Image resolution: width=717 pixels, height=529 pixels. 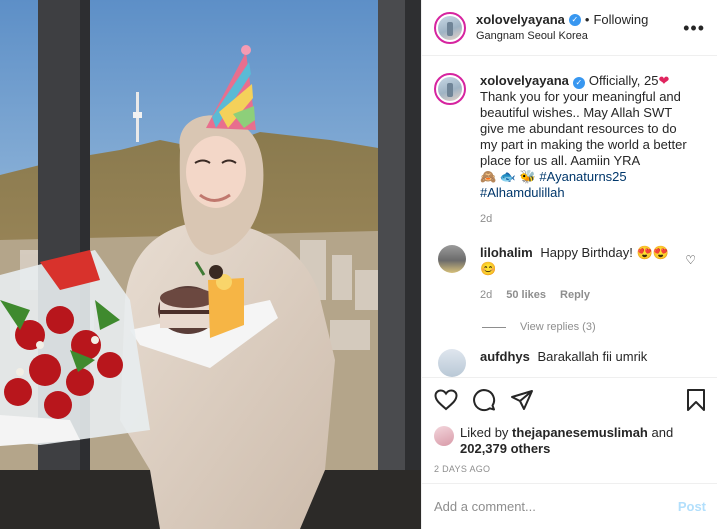 I want to click on heart-outline-icon, so click(x=446, y=400).